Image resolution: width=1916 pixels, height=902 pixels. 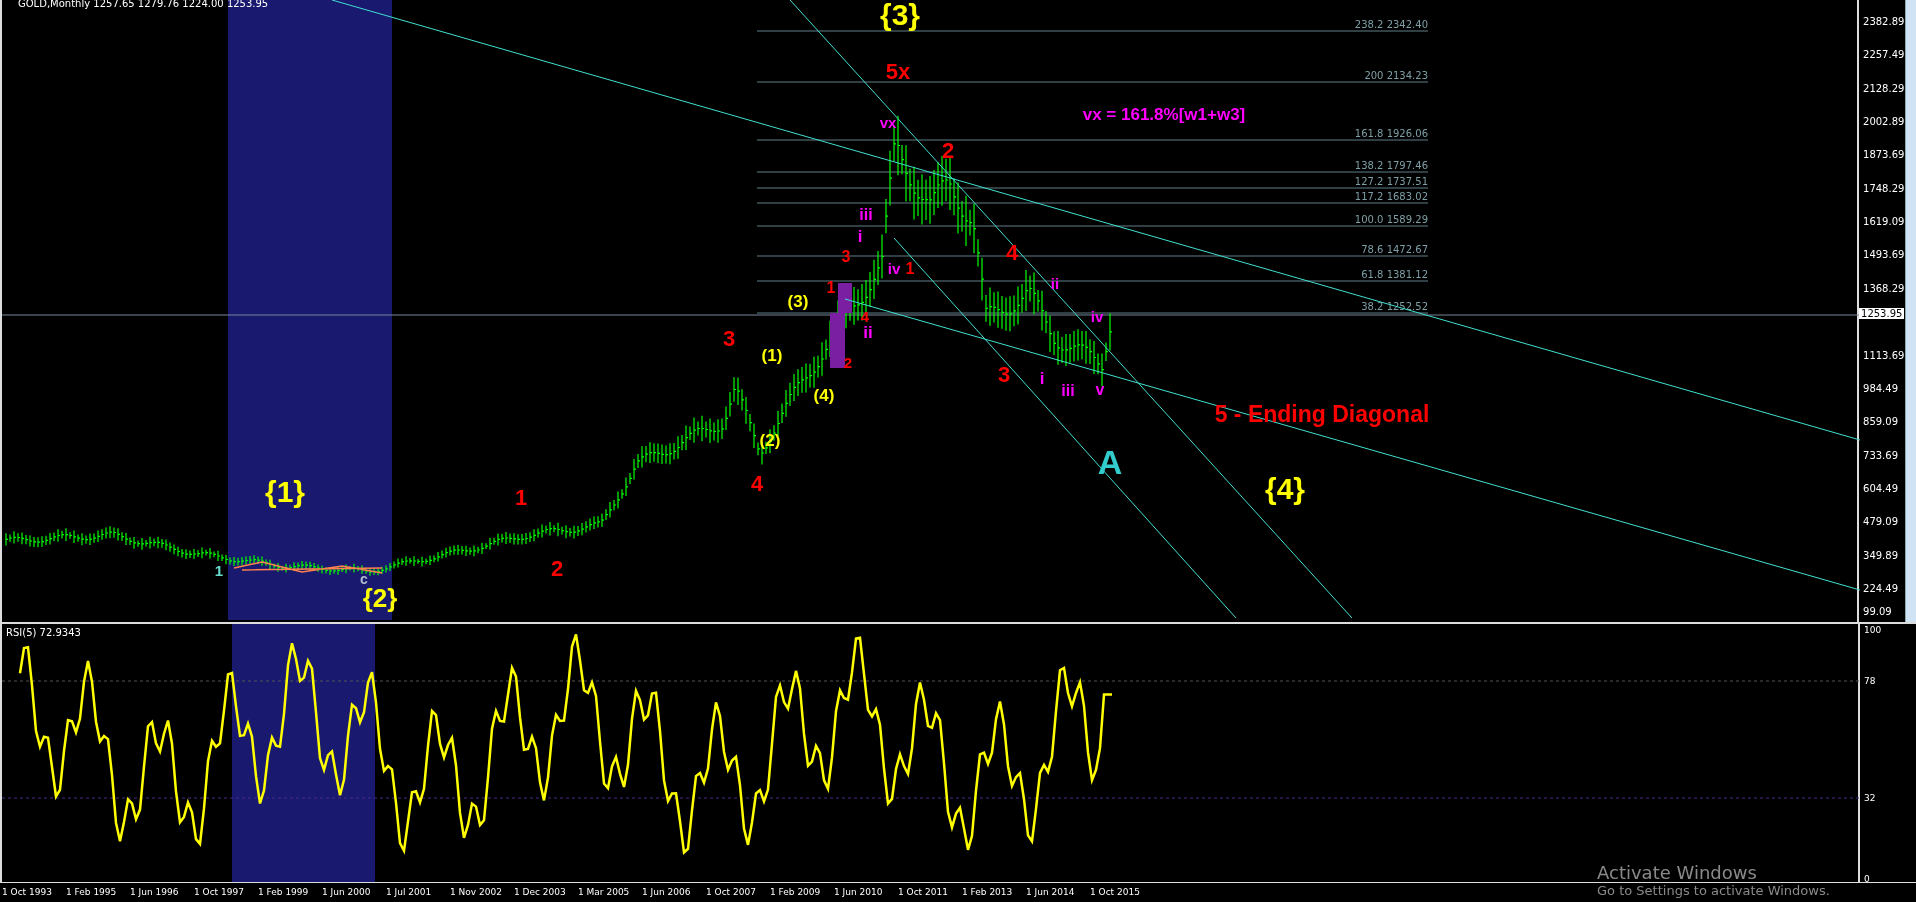 What do you see at coordinates (1867, 879) in the screenshot?
I see `rsi-level-label: 0` at bounding box center [1867, 879].